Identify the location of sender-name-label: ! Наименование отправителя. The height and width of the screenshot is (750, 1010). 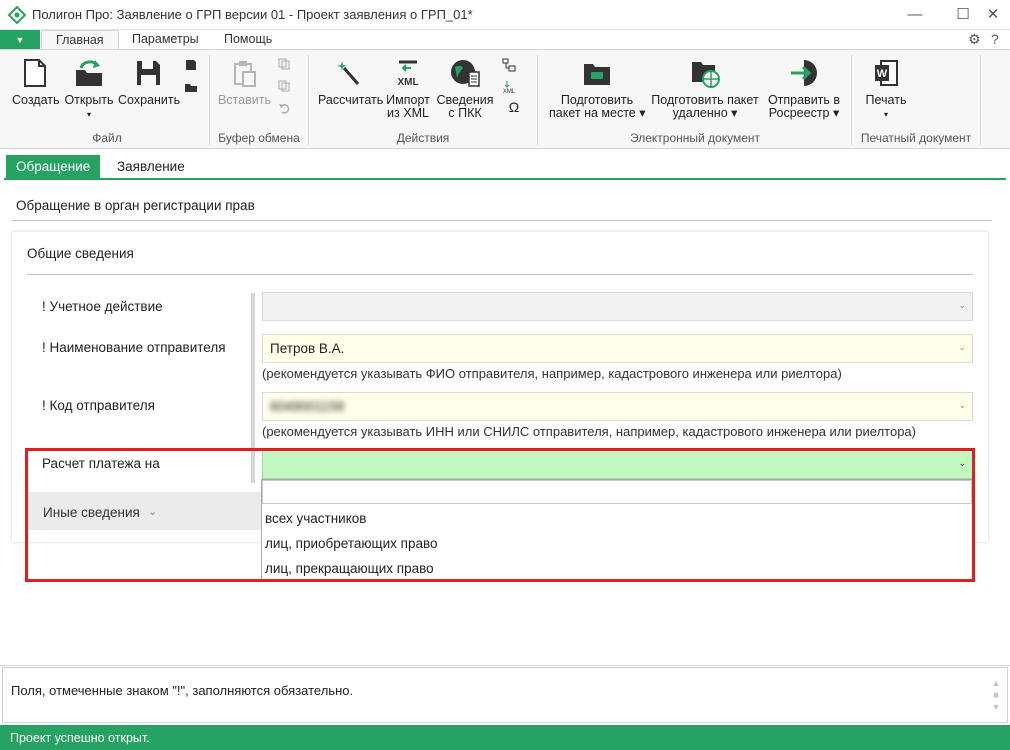
(134, 347).